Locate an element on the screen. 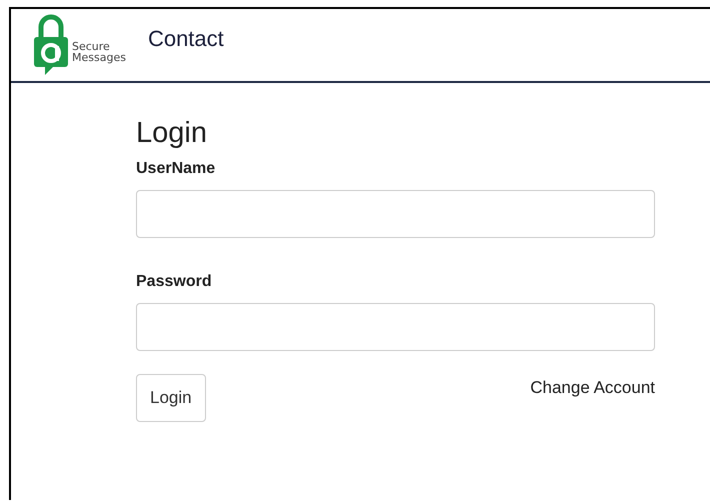 This screenshot has width=710, height=502. field-label: Password is located at coordinates (174, 282).